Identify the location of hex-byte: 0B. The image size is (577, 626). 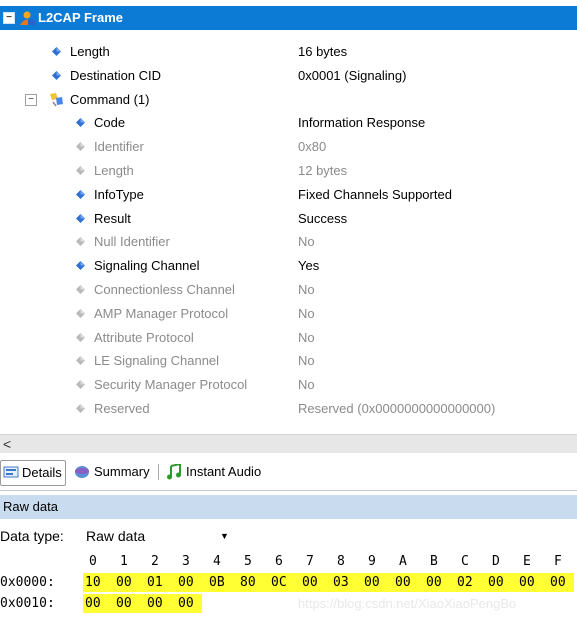
(217, 583).